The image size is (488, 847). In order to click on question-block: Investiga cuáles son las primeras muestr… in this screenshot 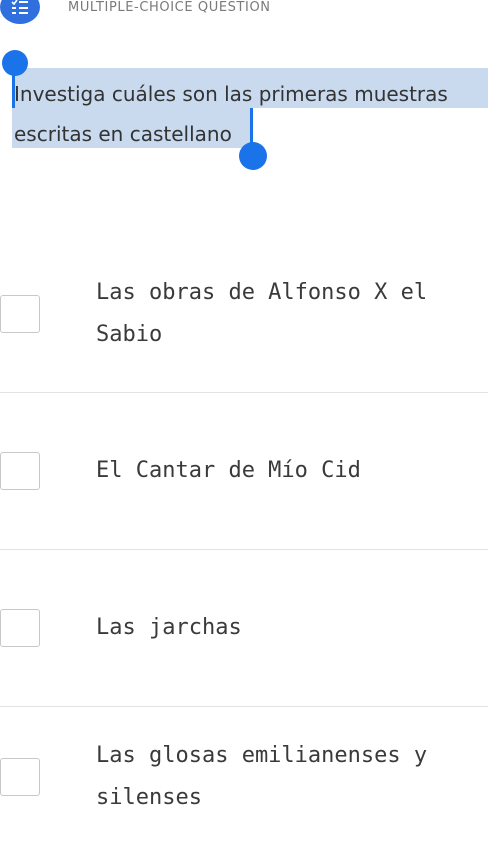, I will do `click(244, 111)`.